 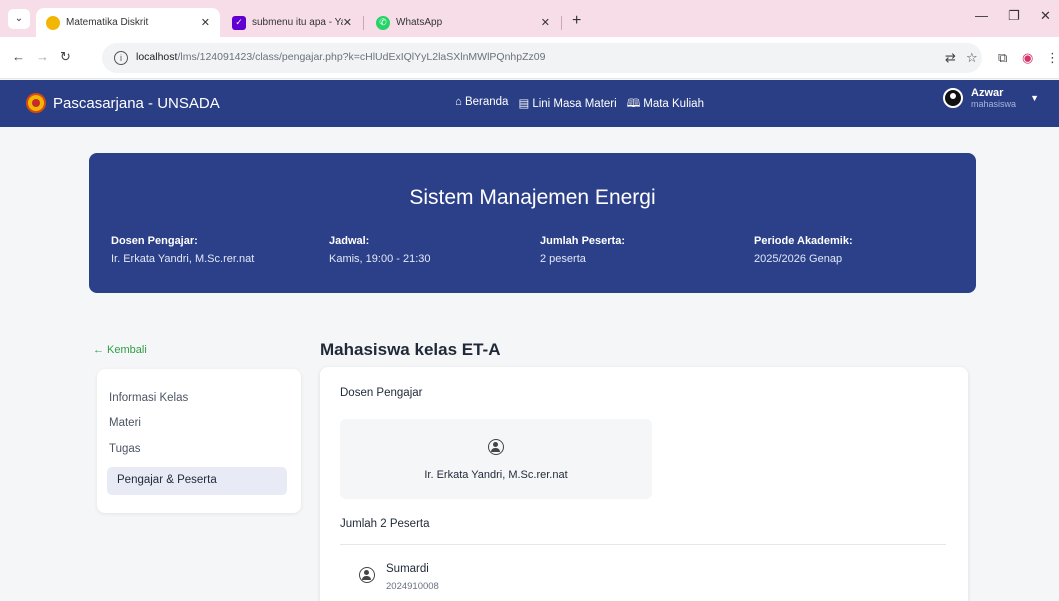 What do you see at coordinates (972, 58) in the screenshot?
I see `bookmark-star-icon: ☆` at bounding box center [972, 58].